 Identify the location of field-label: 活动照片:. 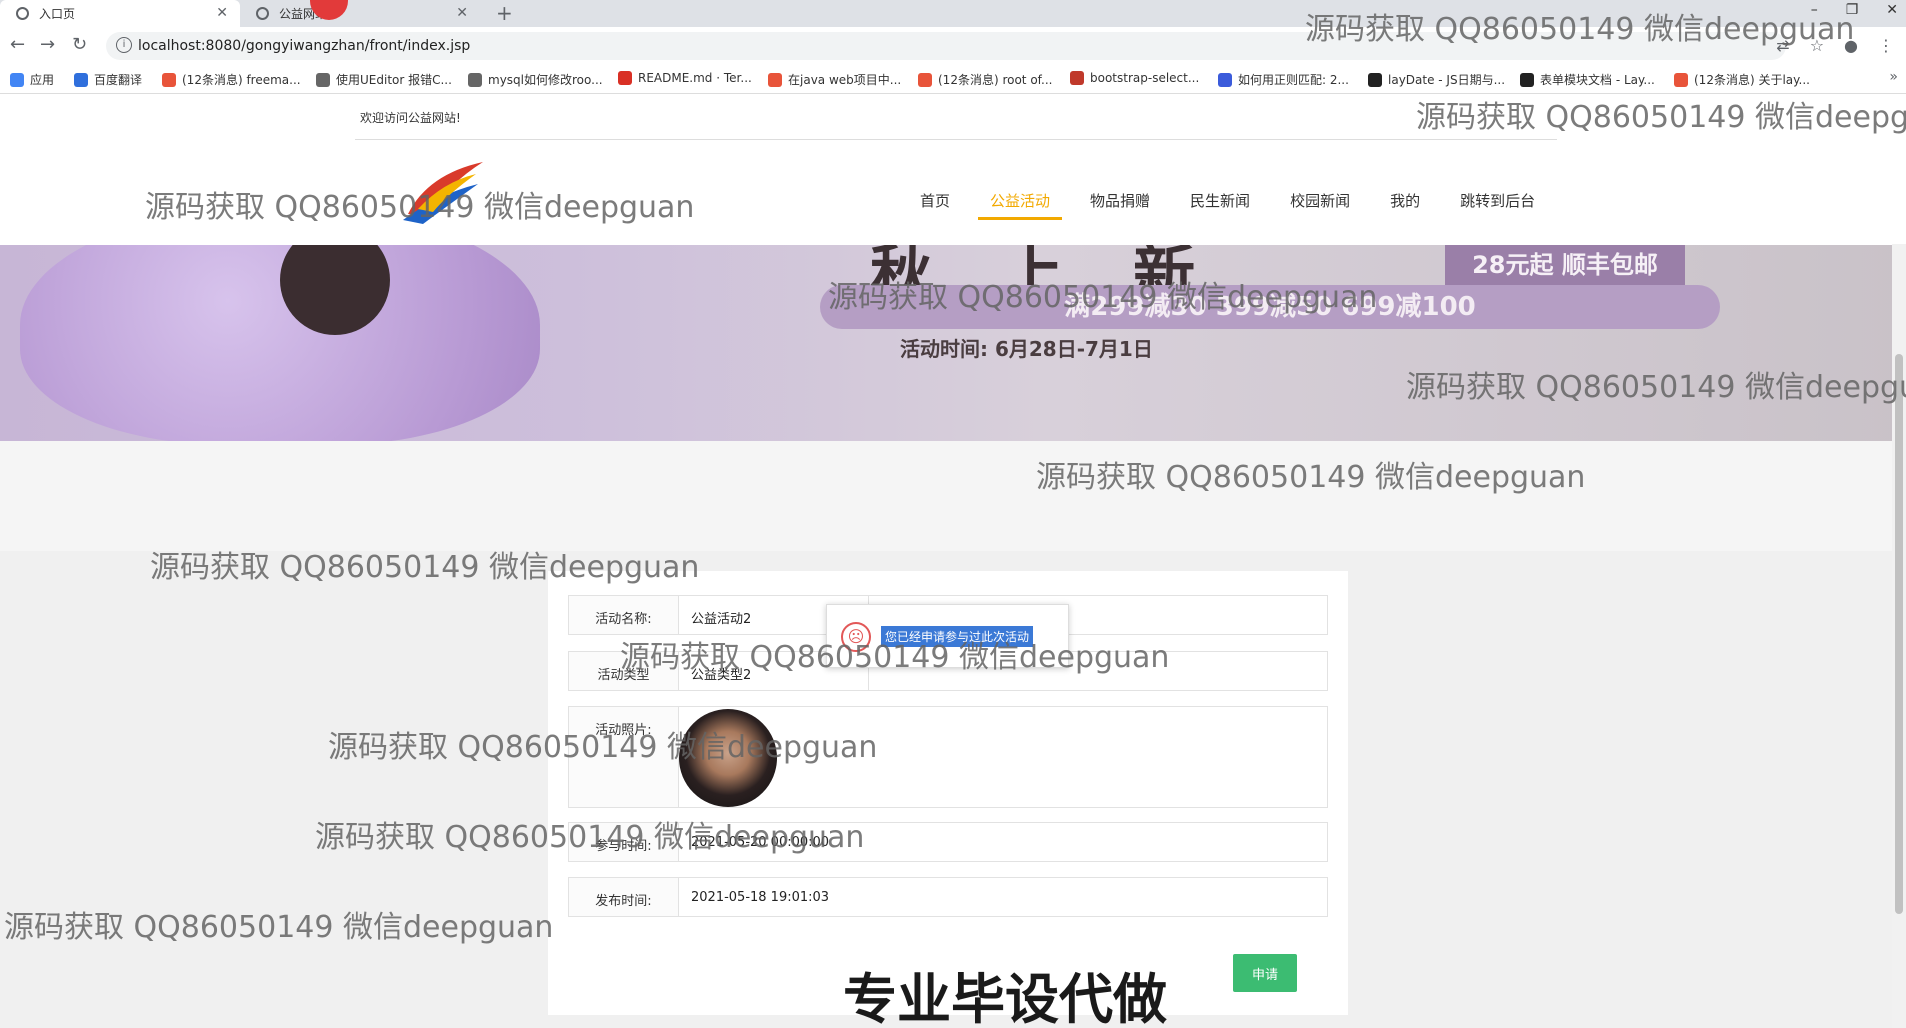
(624, 757).